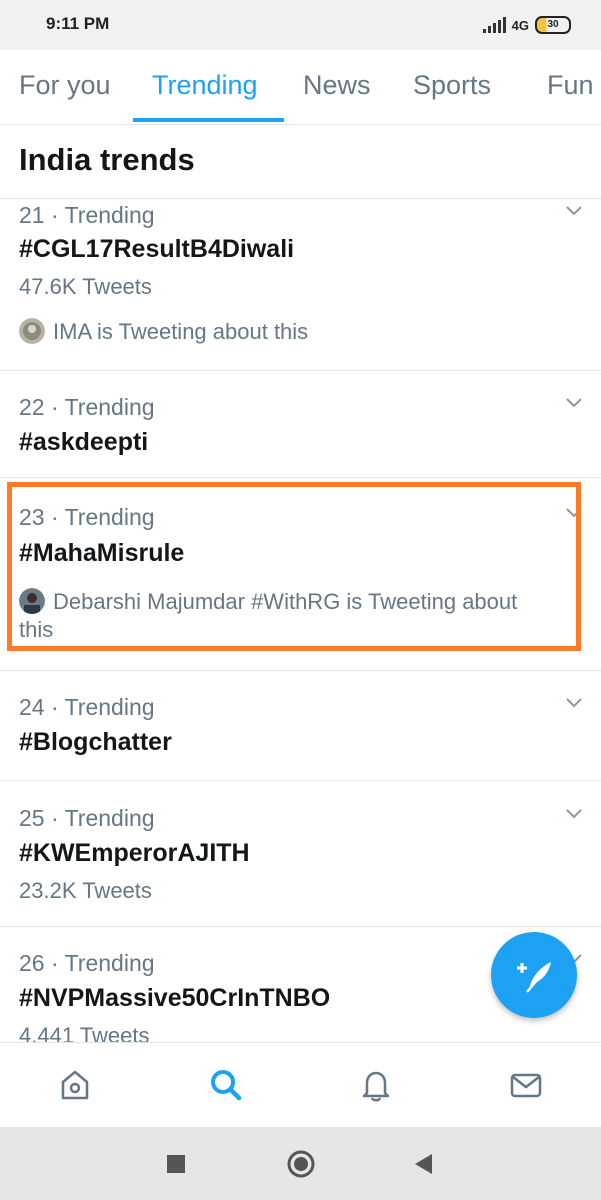 This screenshot has height=1200, width=601. Describe the element at coordinates (157, 249) in the screenshot. I see `trend-name: #CGL17ResultB4Diwali` at that location.